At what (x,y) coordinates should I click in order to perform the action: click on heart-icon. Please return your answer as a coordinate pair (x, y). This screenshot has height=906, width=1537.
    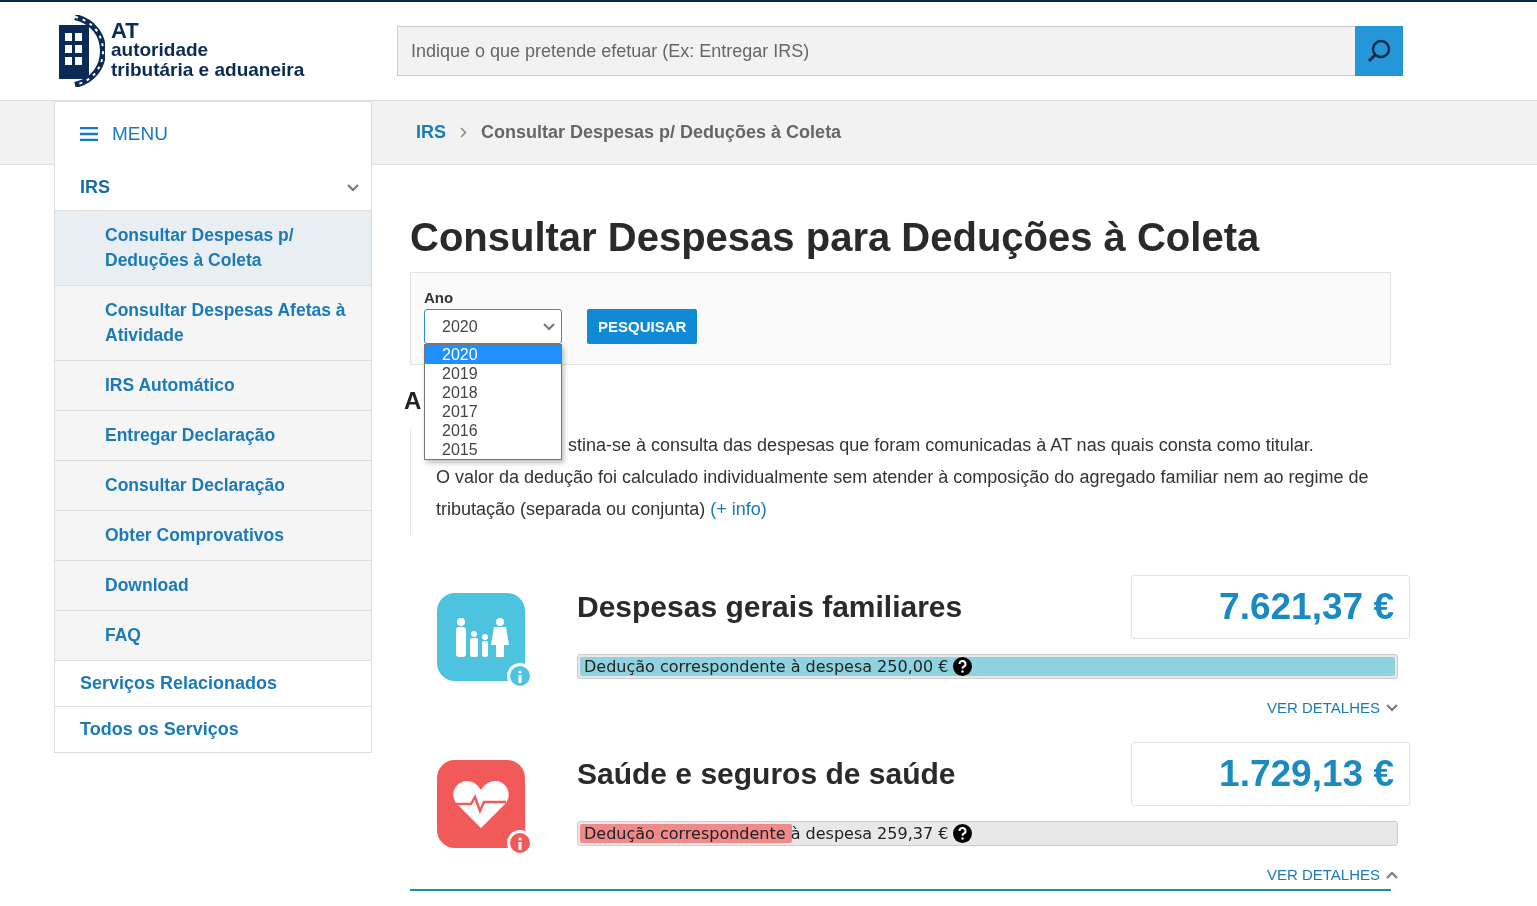
    Looking at the image, I should click on (481, 804).